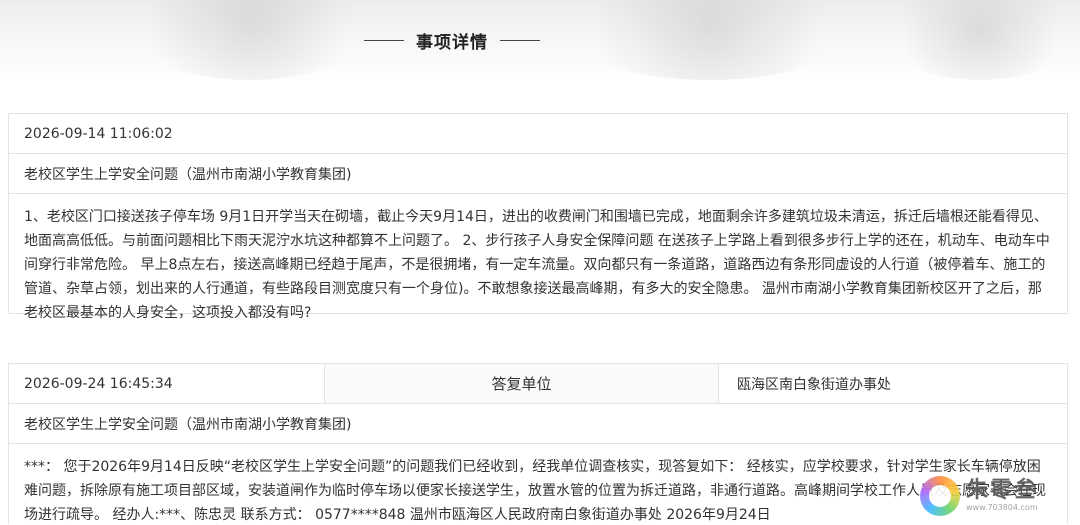  I want to click on reply-unit-label-cell: 答复单位, so click(521, 383).